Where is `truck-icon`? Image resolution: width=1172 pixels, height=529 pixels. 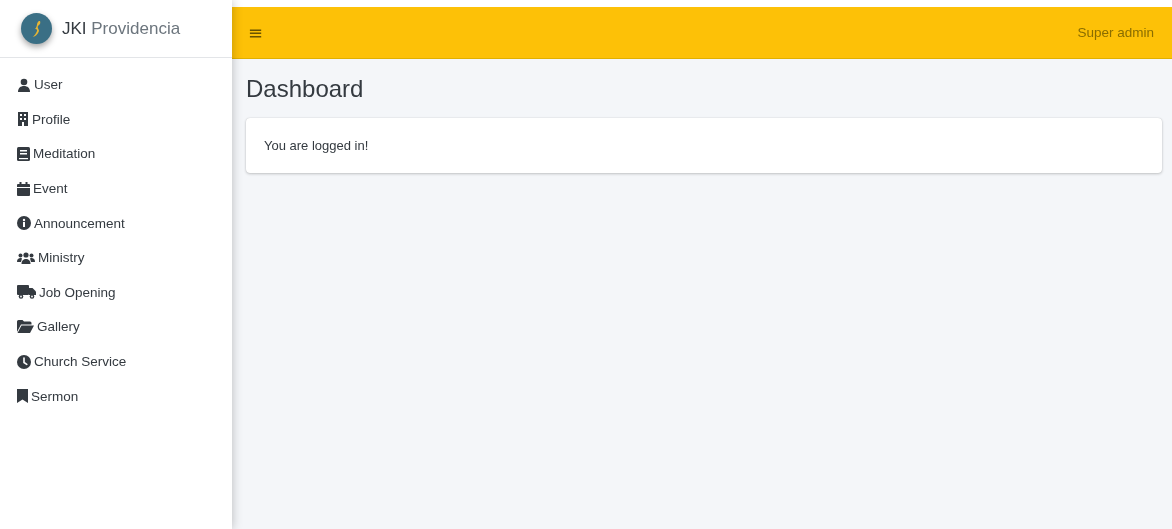 truck-icon is located at coordinates (26, 292).